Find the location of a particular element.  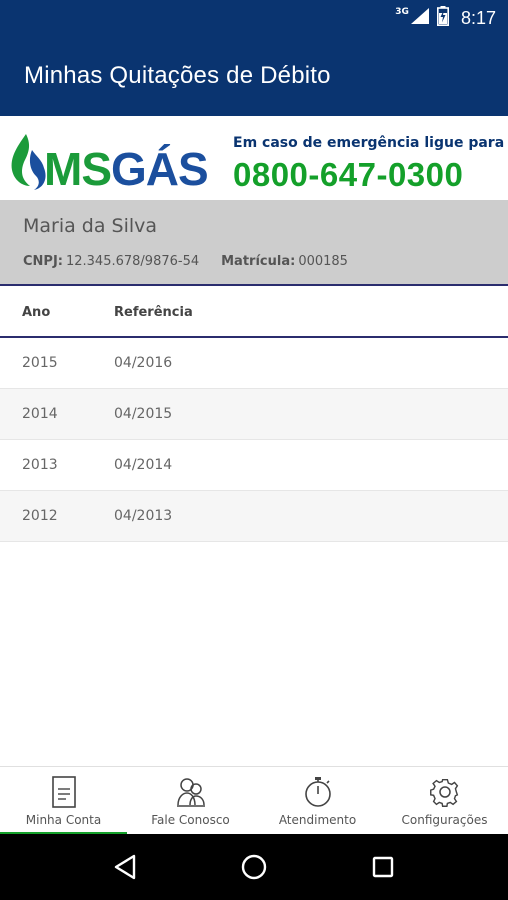

network-type: 3G is located at coordinates (402, 12).